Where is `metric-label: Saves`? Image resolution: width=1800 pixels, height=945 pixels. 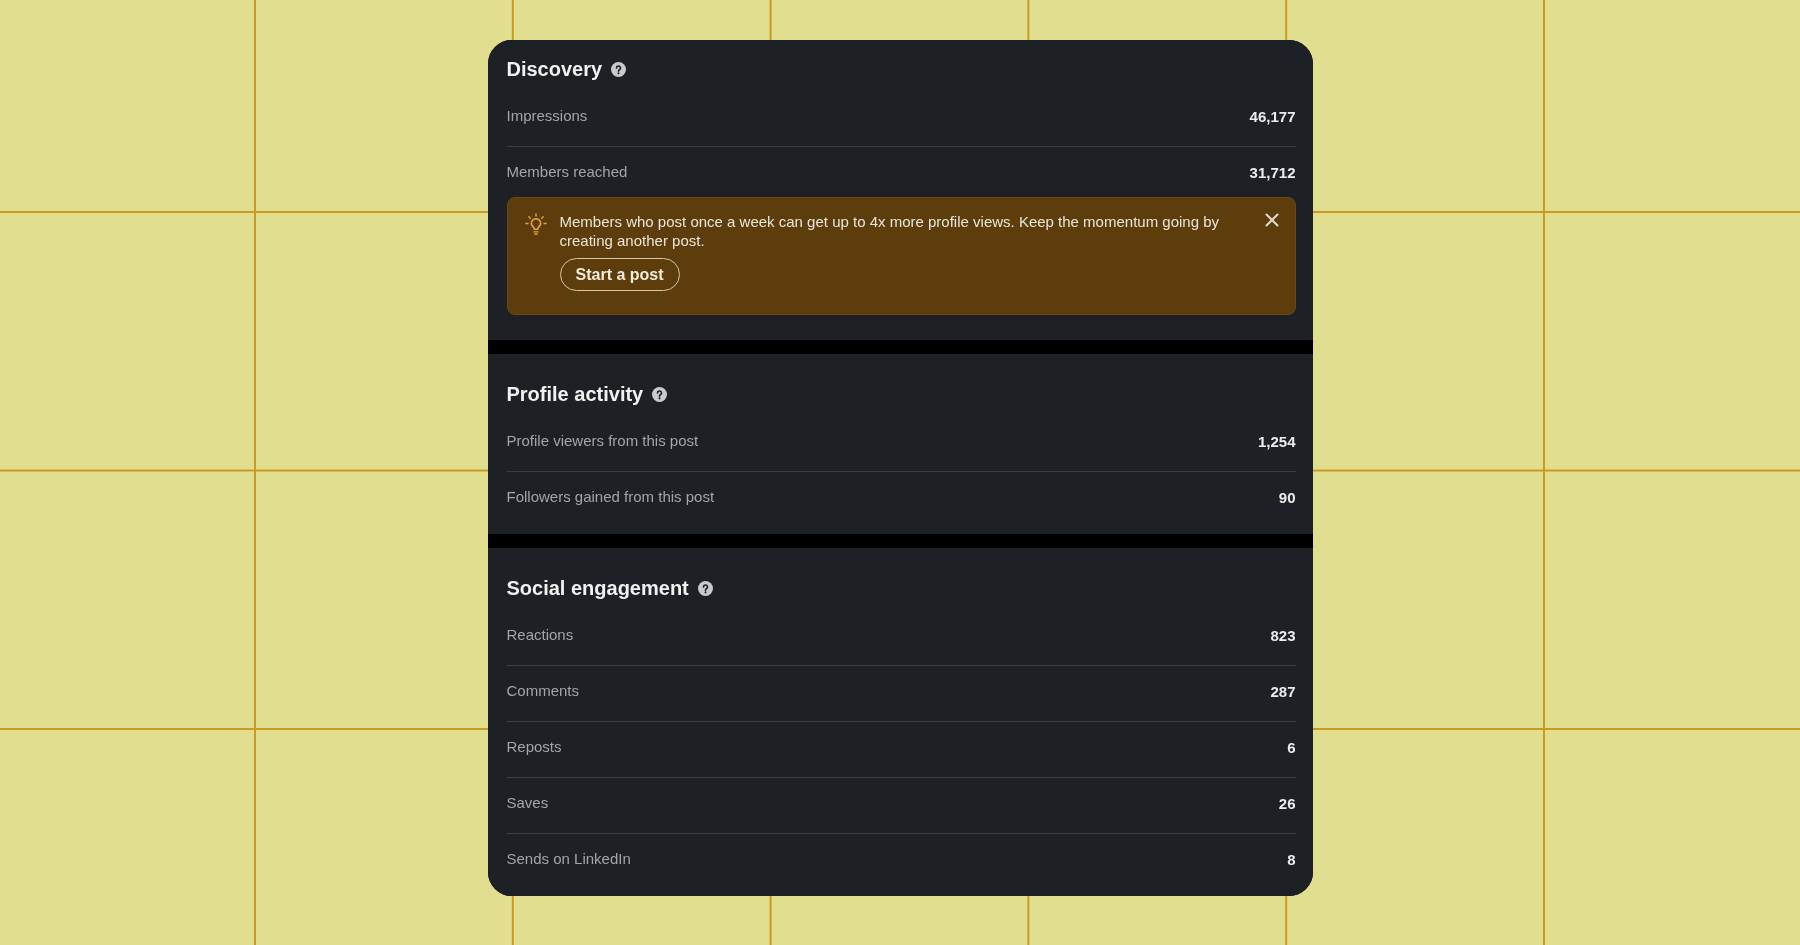
metric-label: Saves is located at coordinates (527, 802).